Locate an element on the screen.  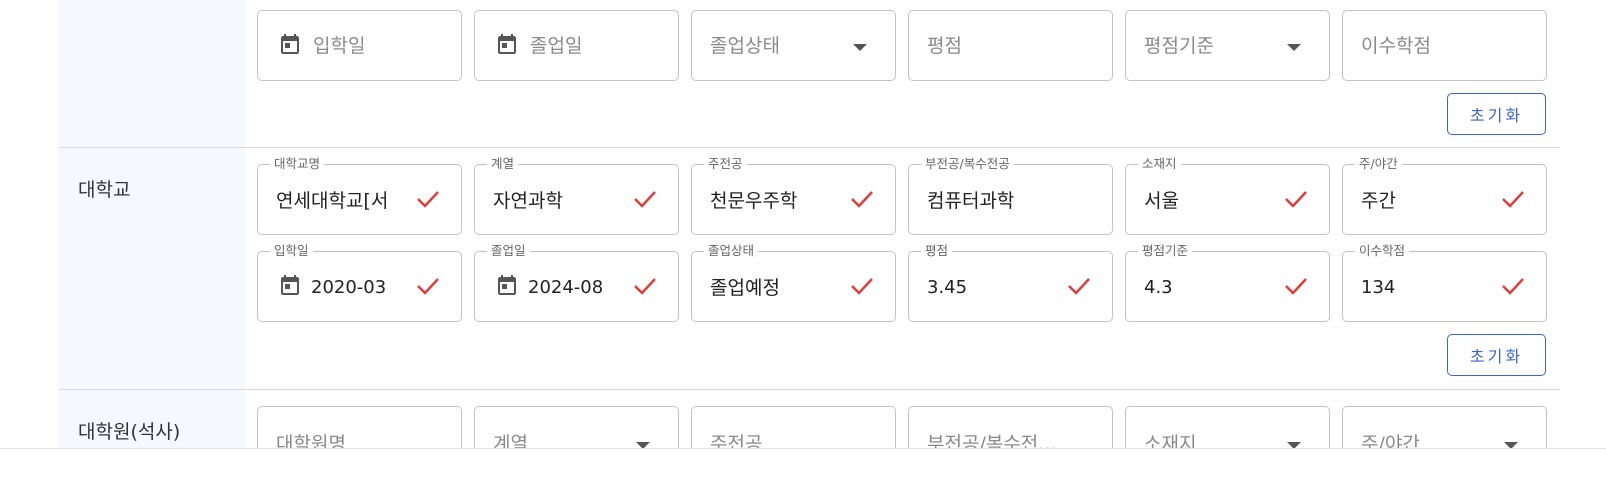
university-major-field: 주전공 천문우주학 is located at coordinates (793, 195).